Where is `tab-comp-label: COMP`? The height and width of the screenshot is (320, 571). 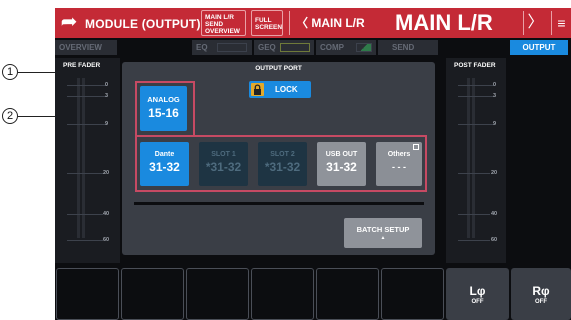
tab-comp-label: COMP is located at coordinates (332, 47).